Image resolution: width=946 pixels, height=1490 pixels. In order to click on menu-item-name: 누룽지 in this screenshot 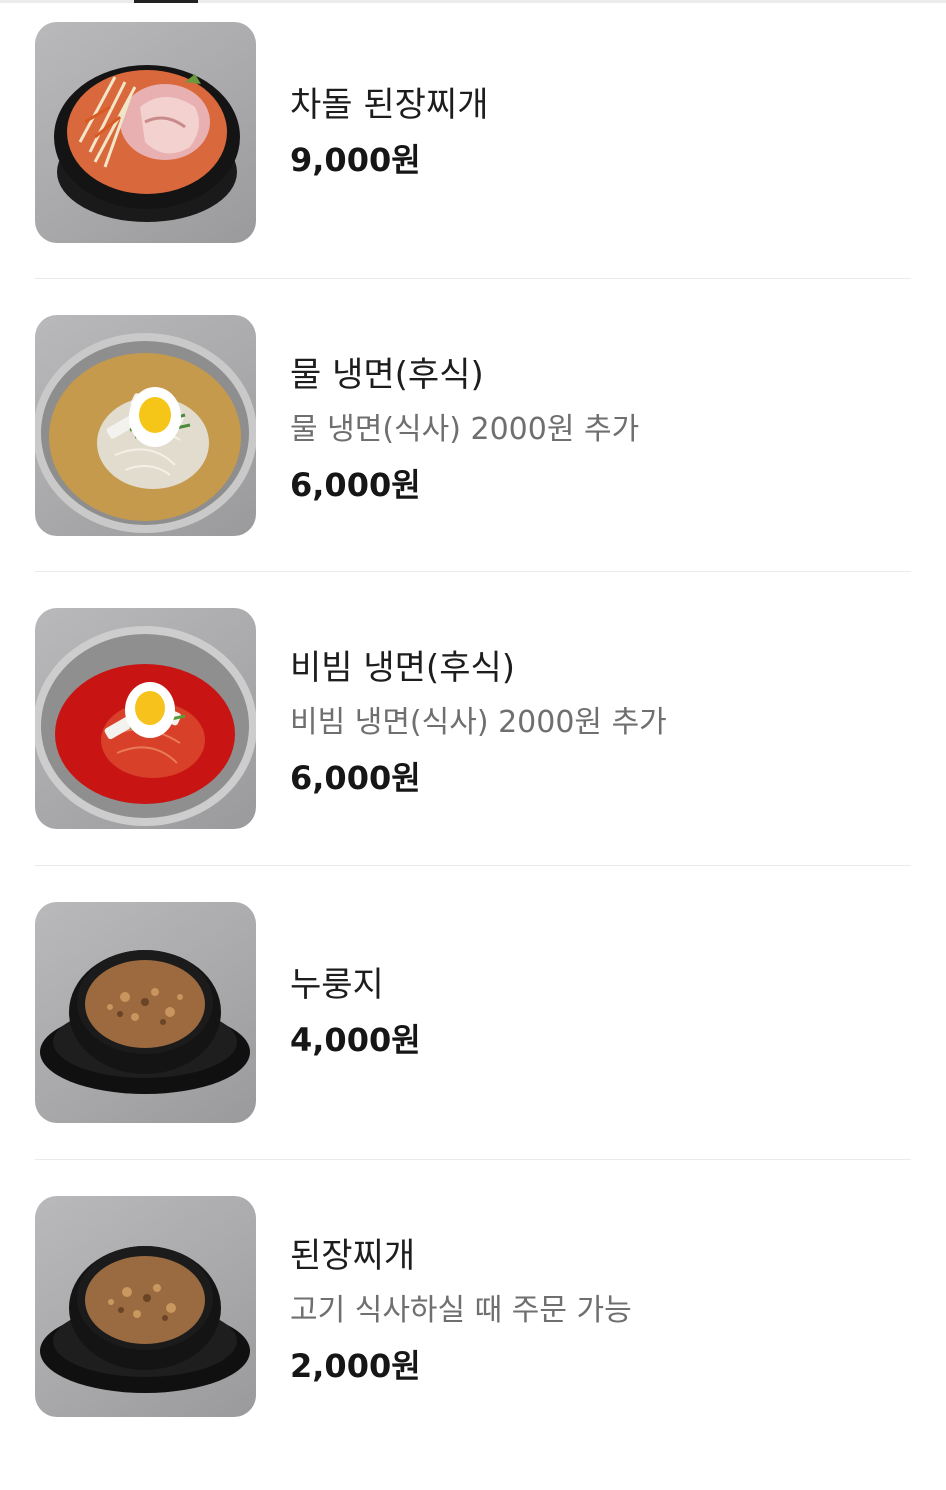, I will do `click(337, 985)`.